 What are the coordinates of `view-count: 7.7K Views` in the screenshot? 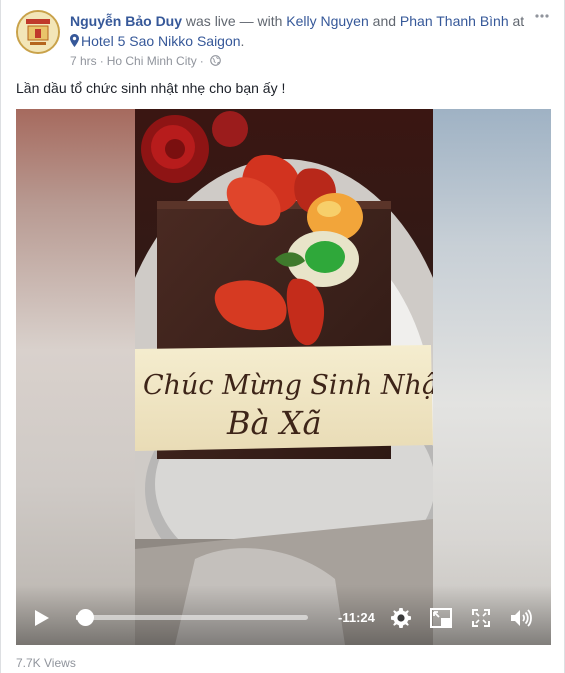 It's located at (46, 663).